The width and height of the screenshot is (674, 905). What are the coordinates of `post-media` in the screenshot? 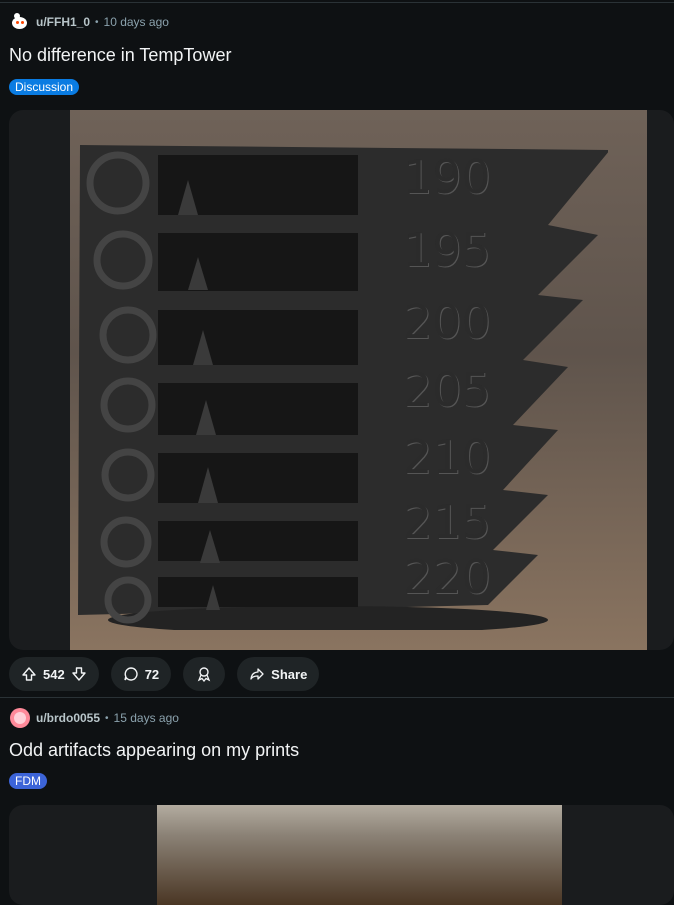 It's located at (341, 855).